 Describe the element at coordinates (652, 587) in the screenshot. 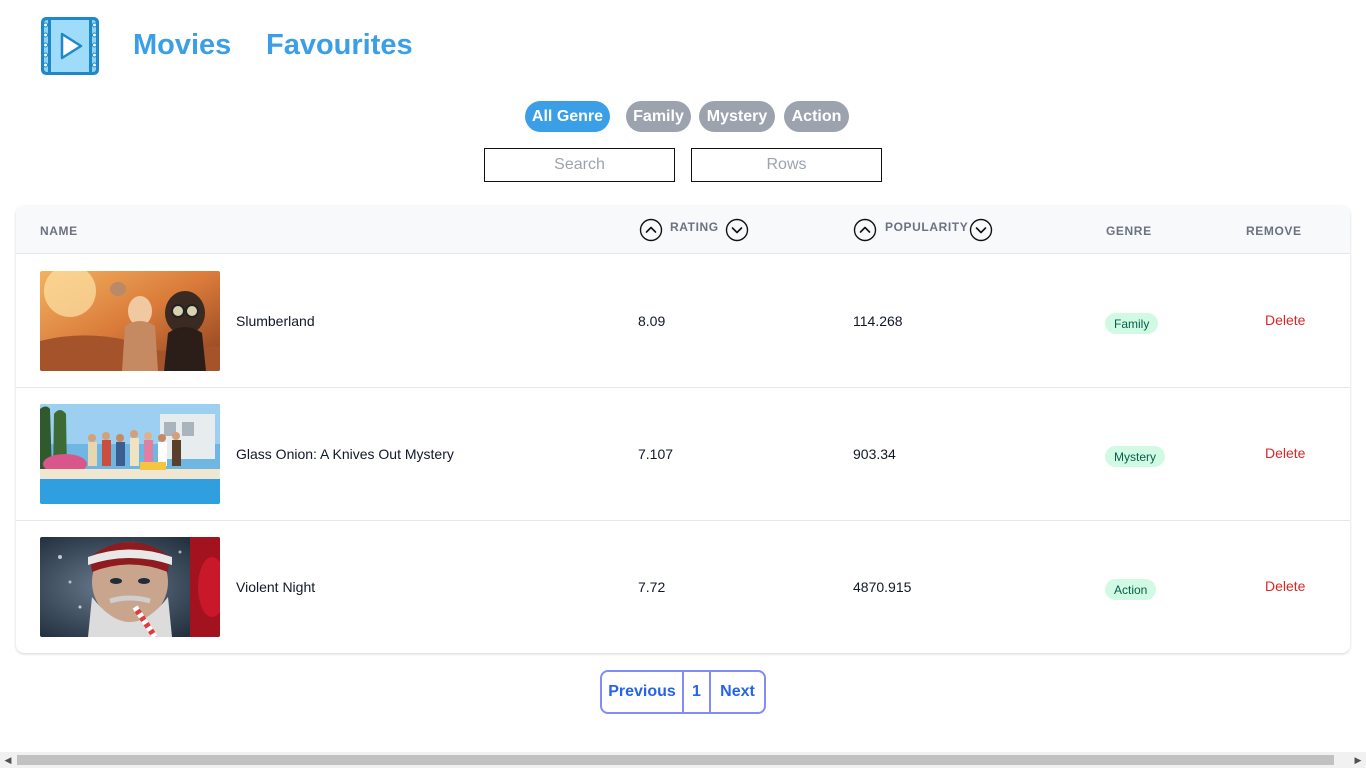

I see `movie-rating: 7.72` at that location.